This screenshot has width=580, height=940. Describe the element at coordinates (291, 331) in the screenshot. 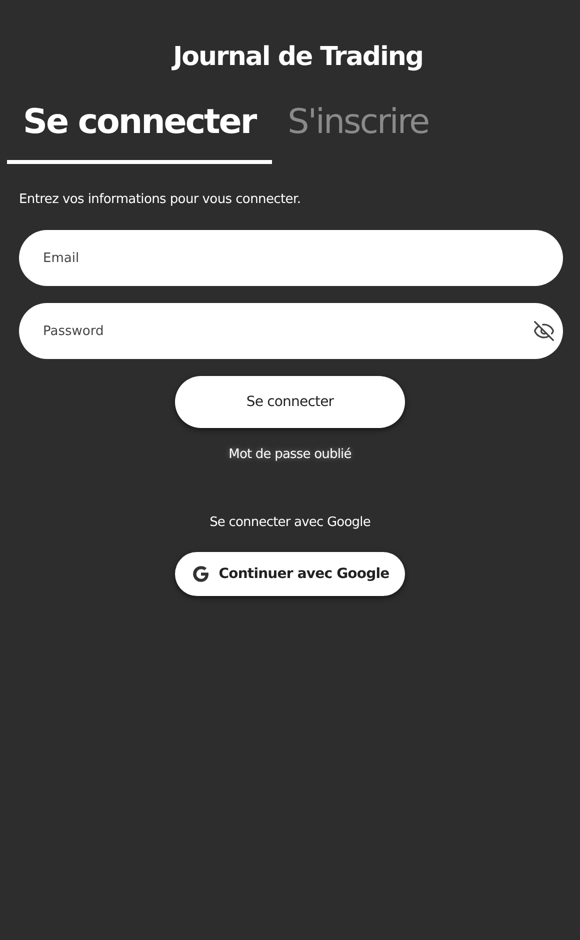

I see `password-field: Password` at that location.